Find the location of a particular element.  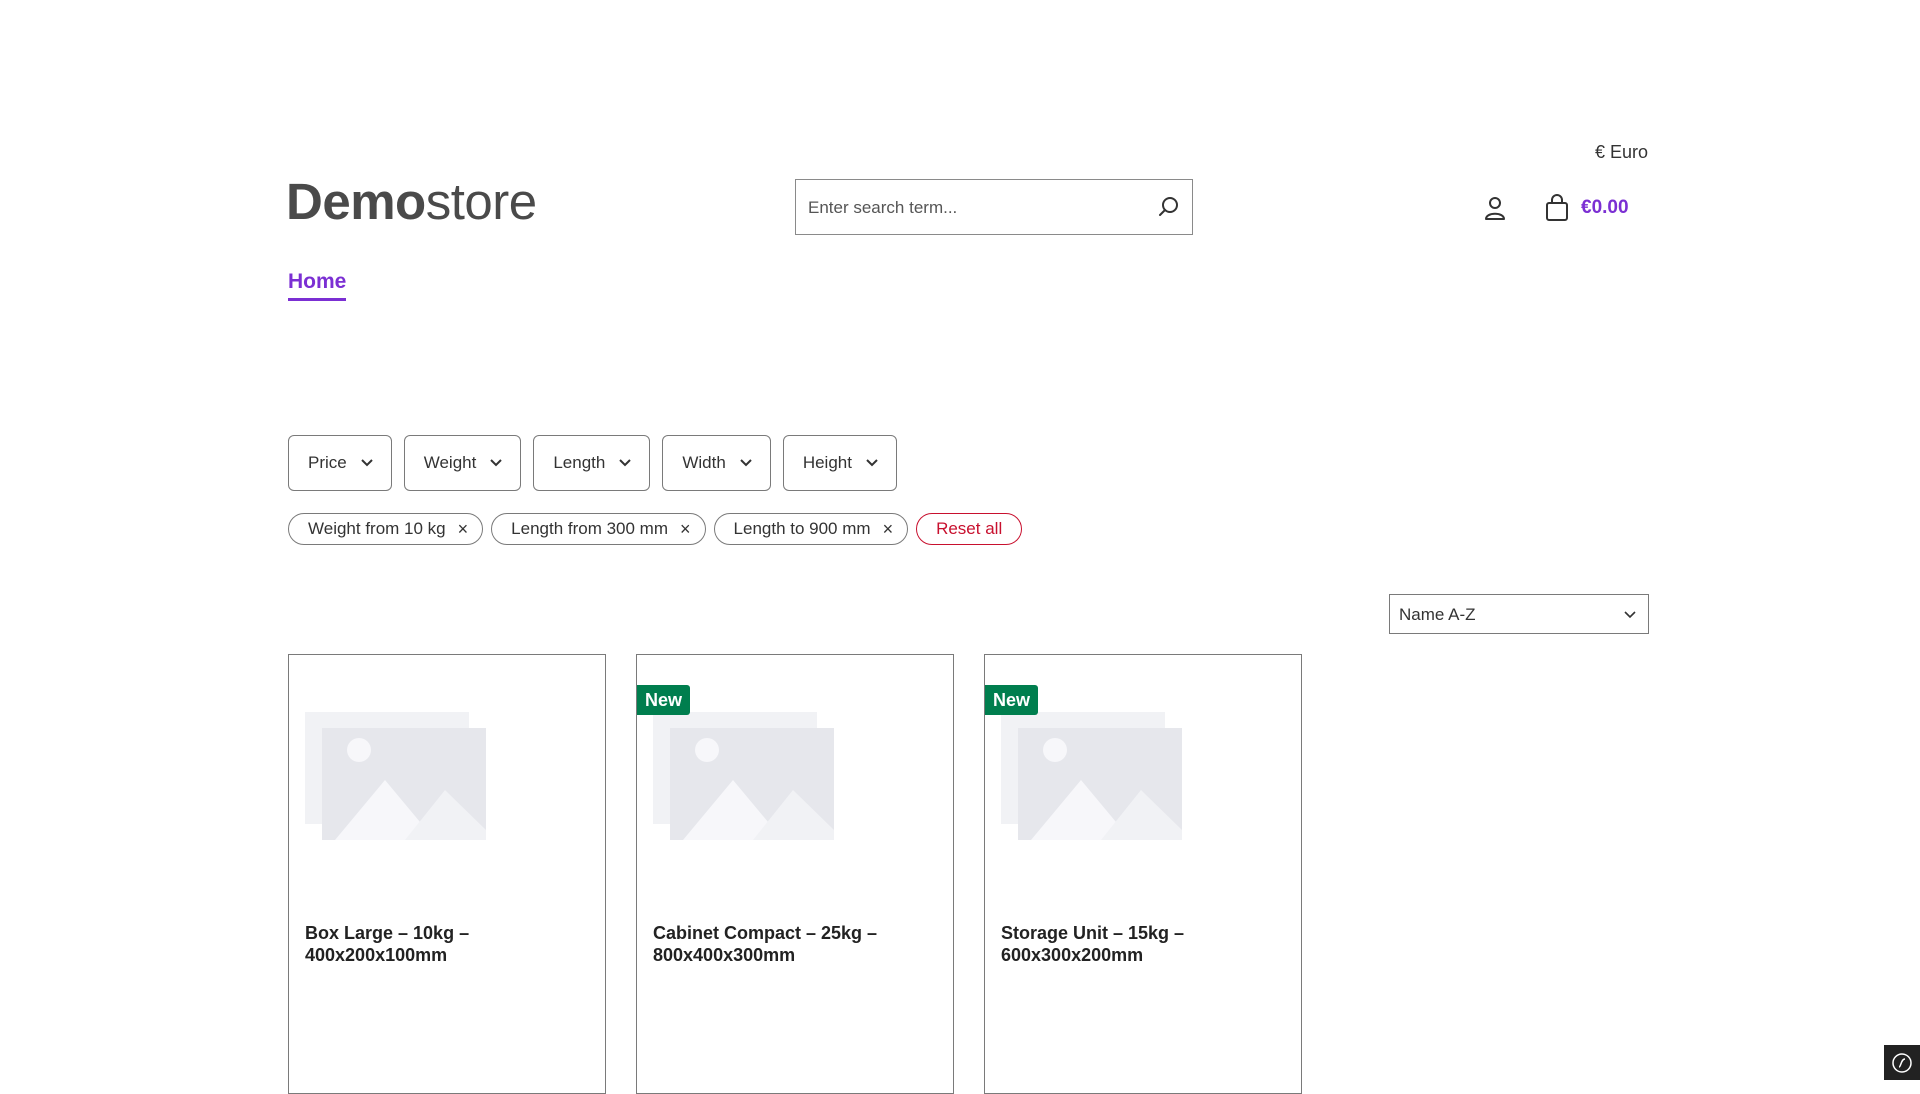

active-filter-chip: Length to 900 mm × is located at coordinates (811, 529).